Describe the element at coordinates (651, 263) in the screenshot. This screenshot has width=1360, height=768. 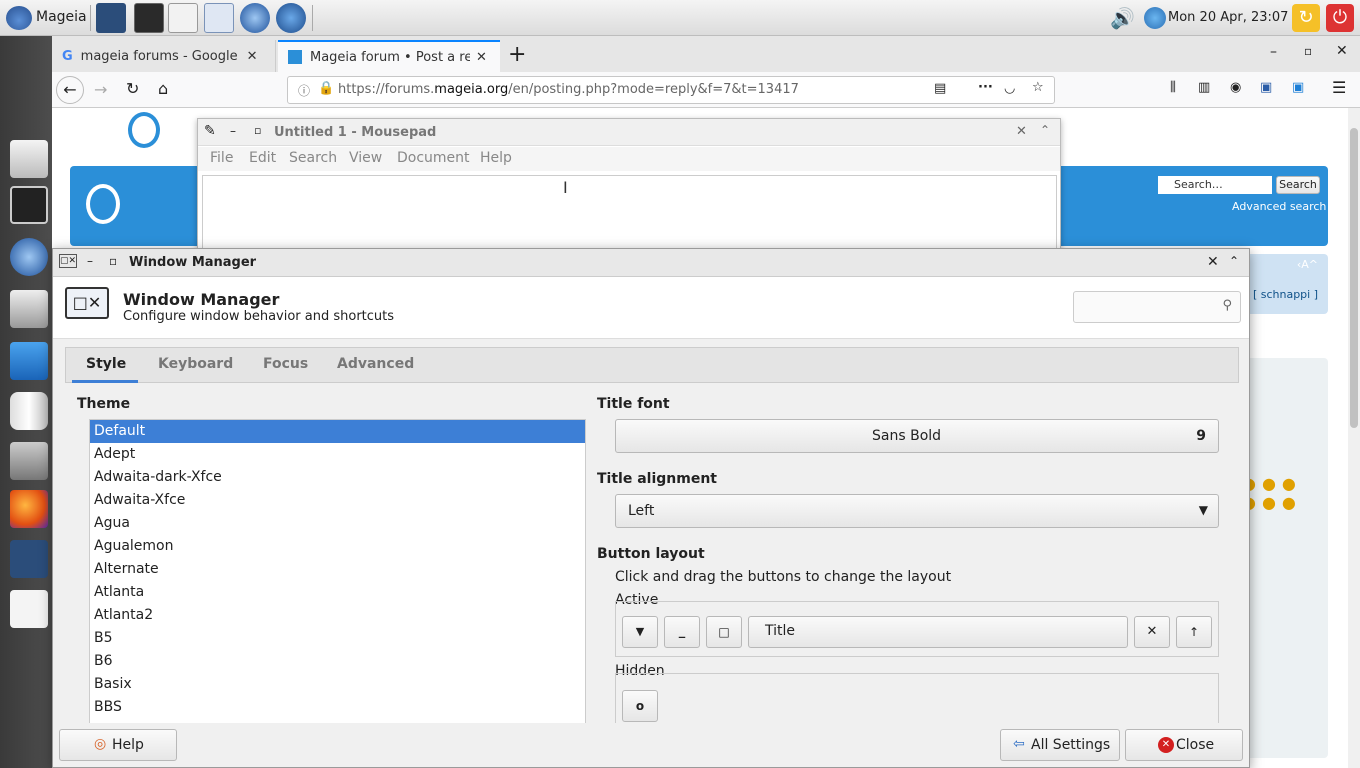
I see `dialog-titlebar: ▢✕ – ▫ Window Manager ✕ ⌃` at that location.